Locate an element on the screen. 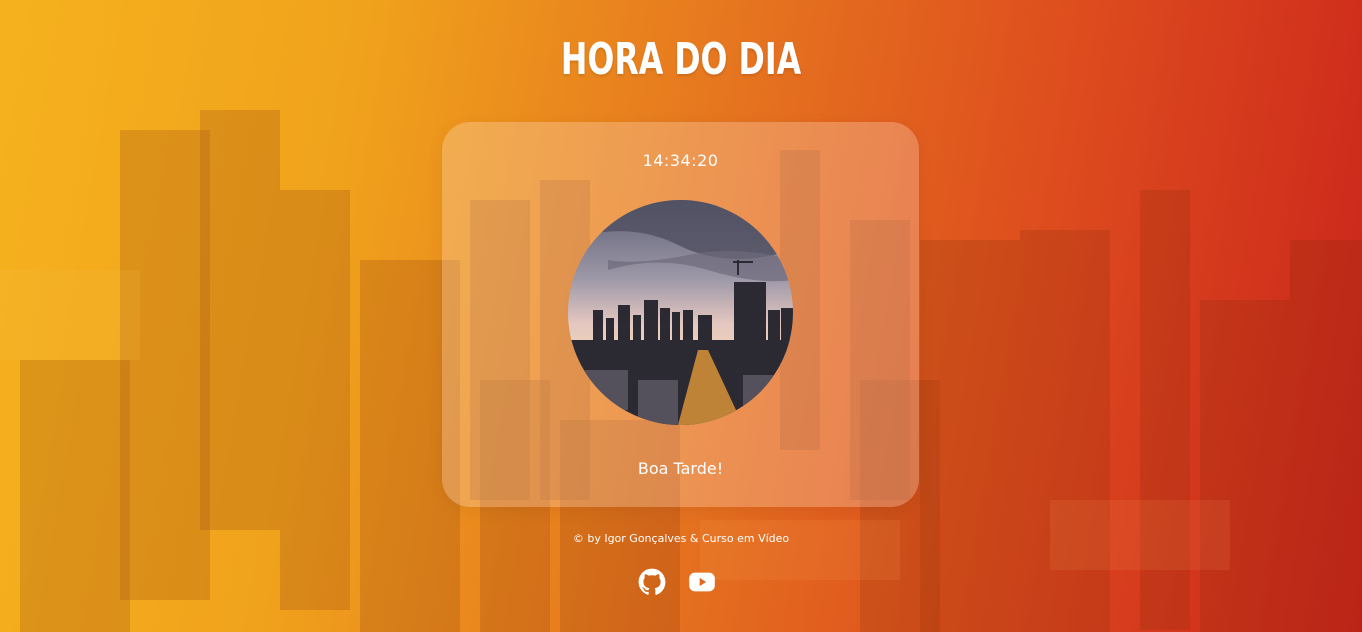  afternoon-city-image is located at coordinates (680, 312).